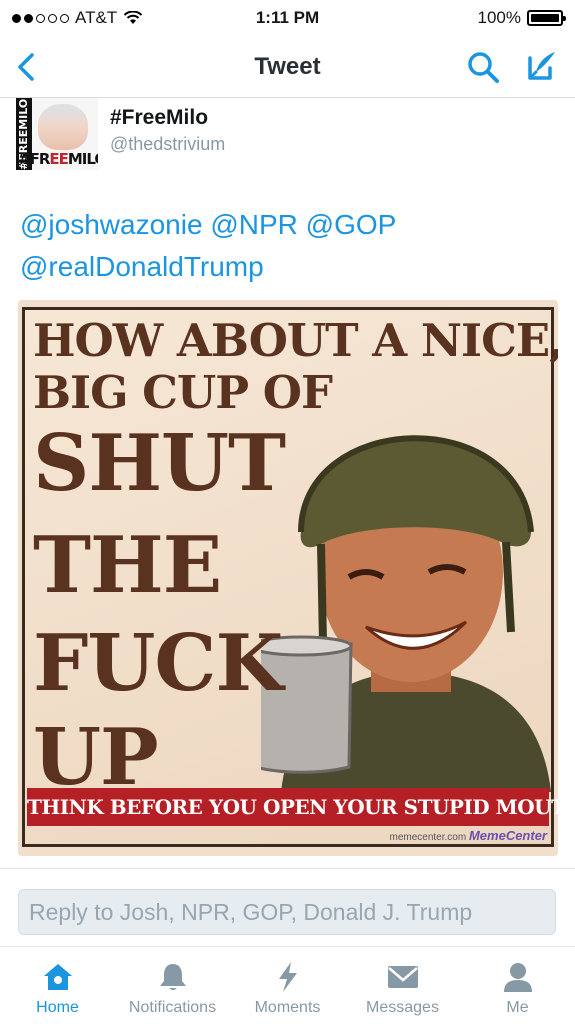 The image size is (575, 1024). What do you see at coordinates (483, 67) in the screenshot?
I see `search-icon` at bounding box center [483, 67].